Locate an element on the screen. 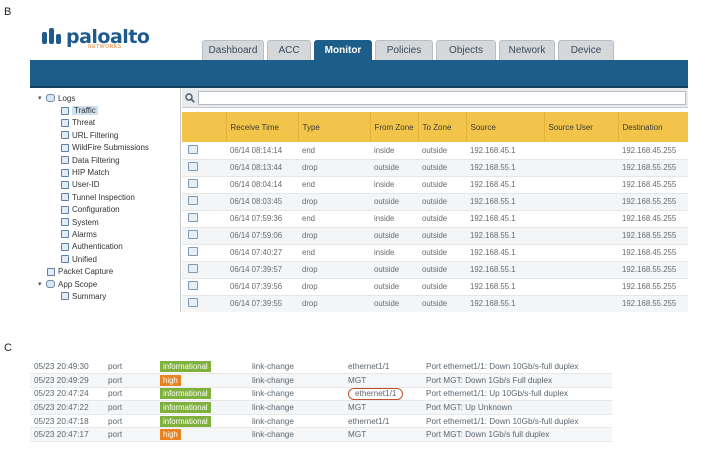 The width and height of the screenshot is (720, 460). sidebar-item-tunnel-inspection: Tunnel Inspection is located at coordinates (105, 197).